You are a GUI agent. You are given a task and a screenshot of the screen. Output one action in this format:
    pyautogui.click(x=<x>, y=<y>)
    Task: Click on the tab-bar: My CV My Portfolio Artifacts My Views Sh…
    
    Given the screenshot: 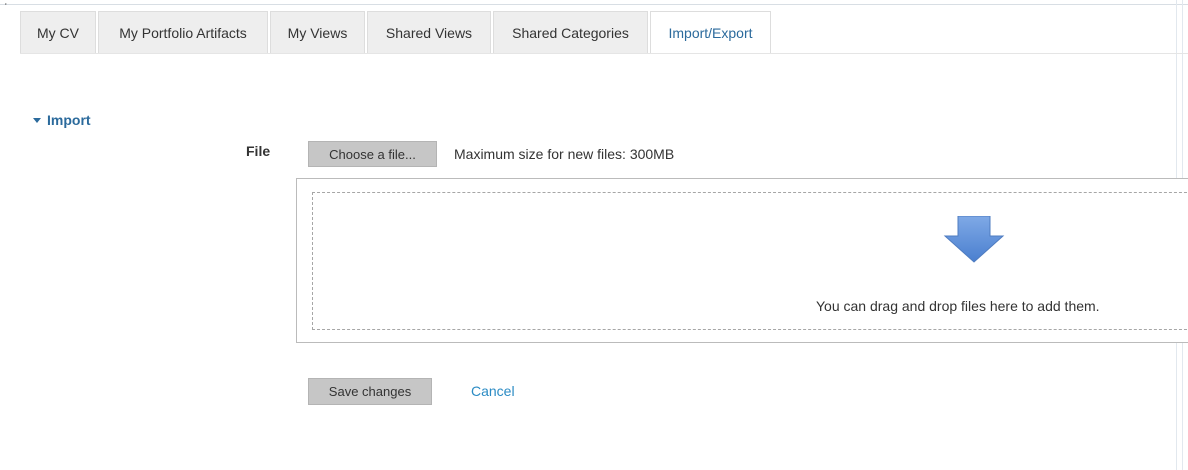 What is the action you would take?
    pyautogui.click(x=396, y=32)
    